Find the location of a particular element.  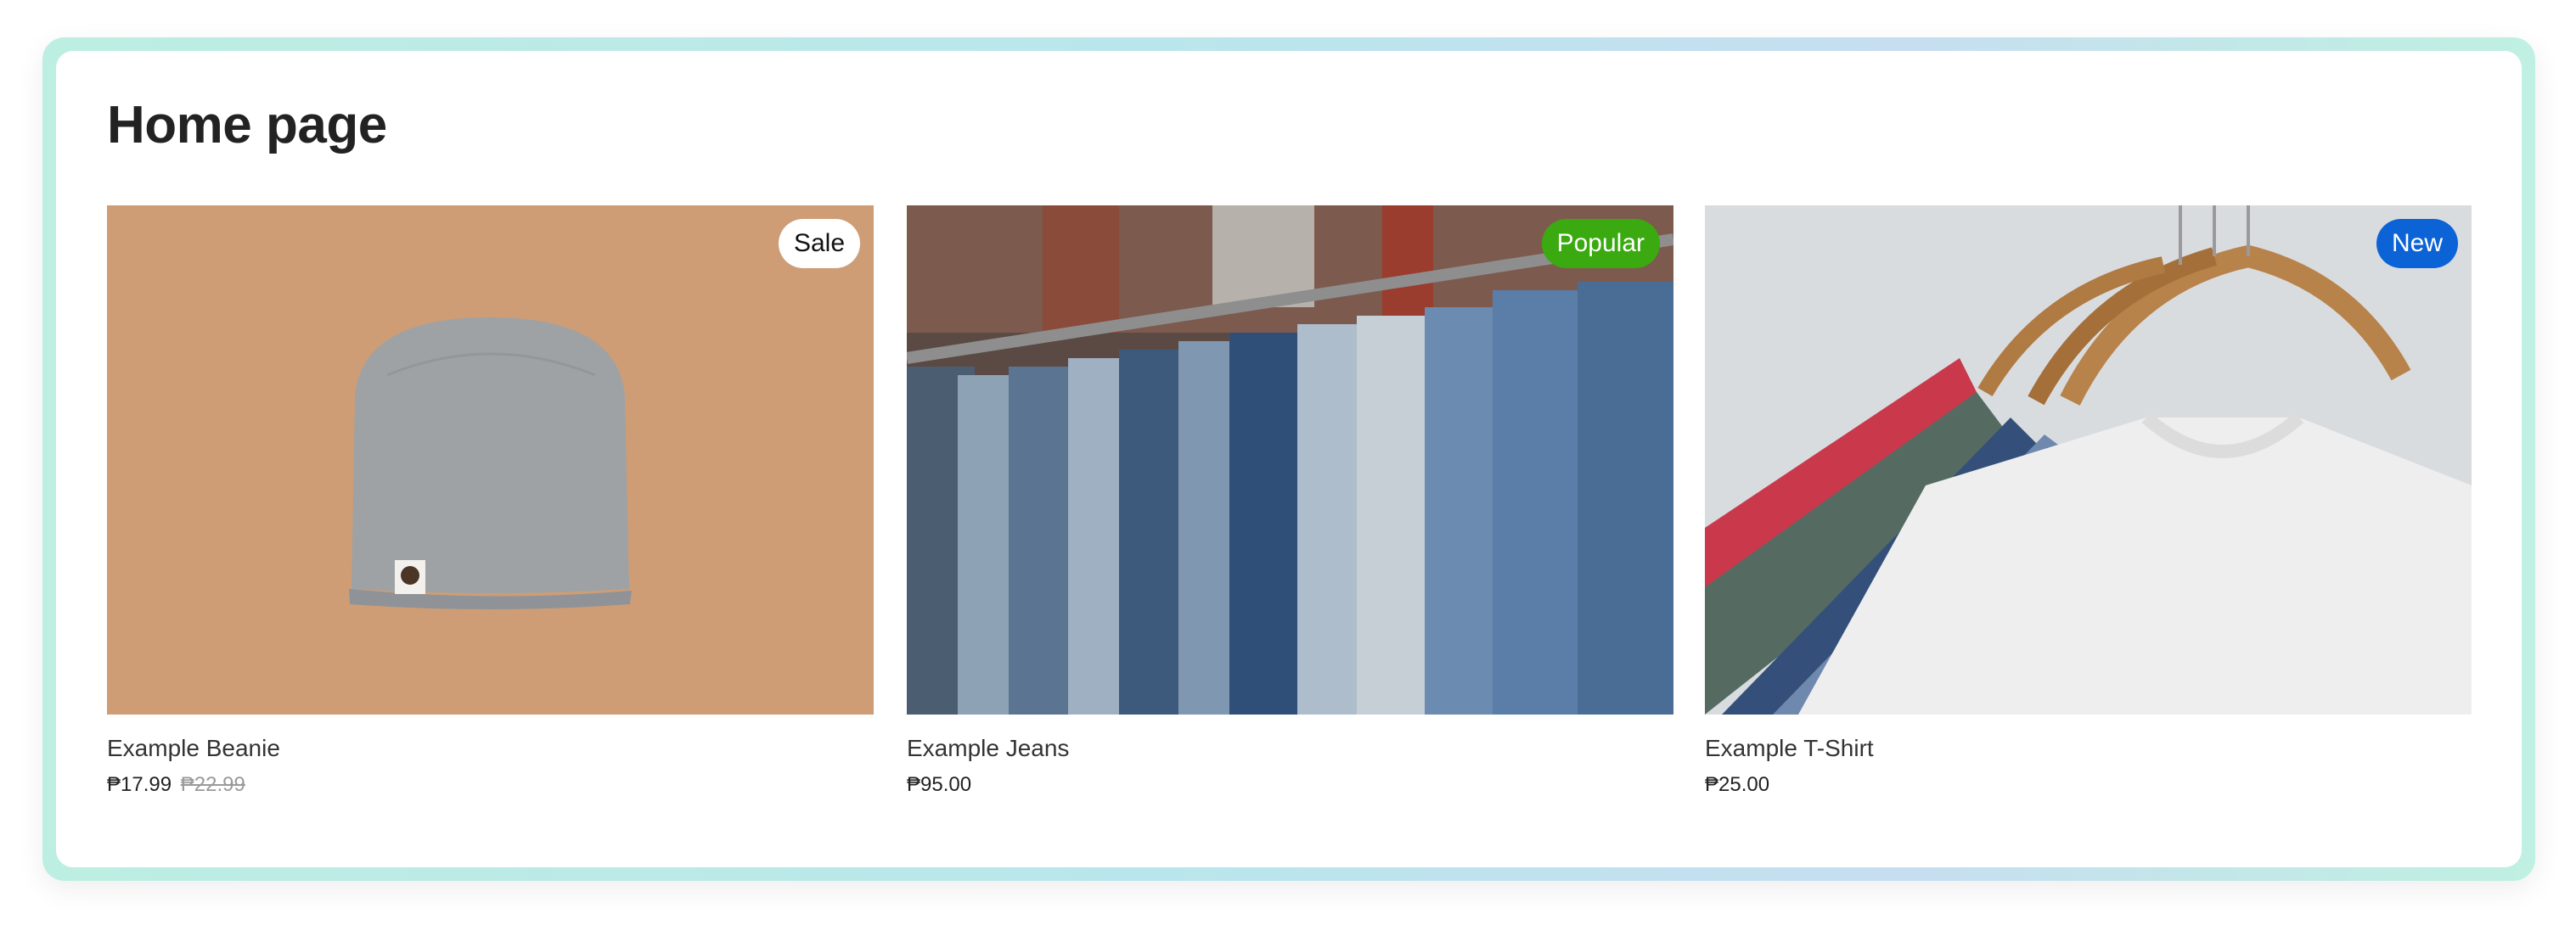

product-compare-price: ₱22.99 is located at coordinates (212, 784).